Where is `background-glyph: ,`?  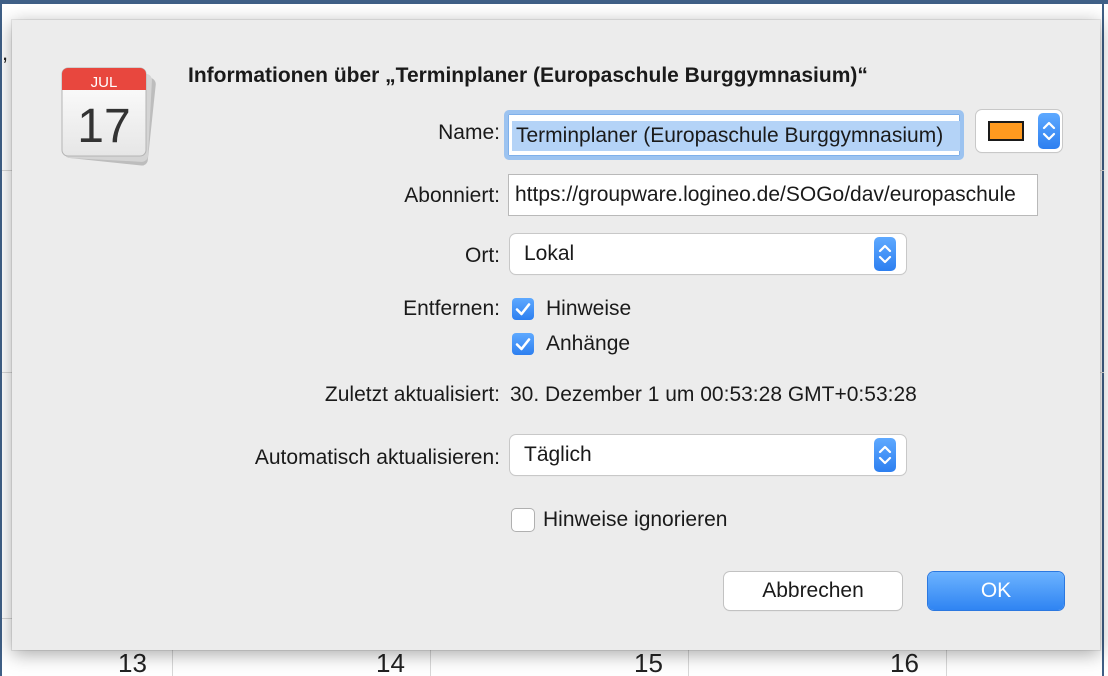 background-glyph: , is located at coordinates (5, 52).